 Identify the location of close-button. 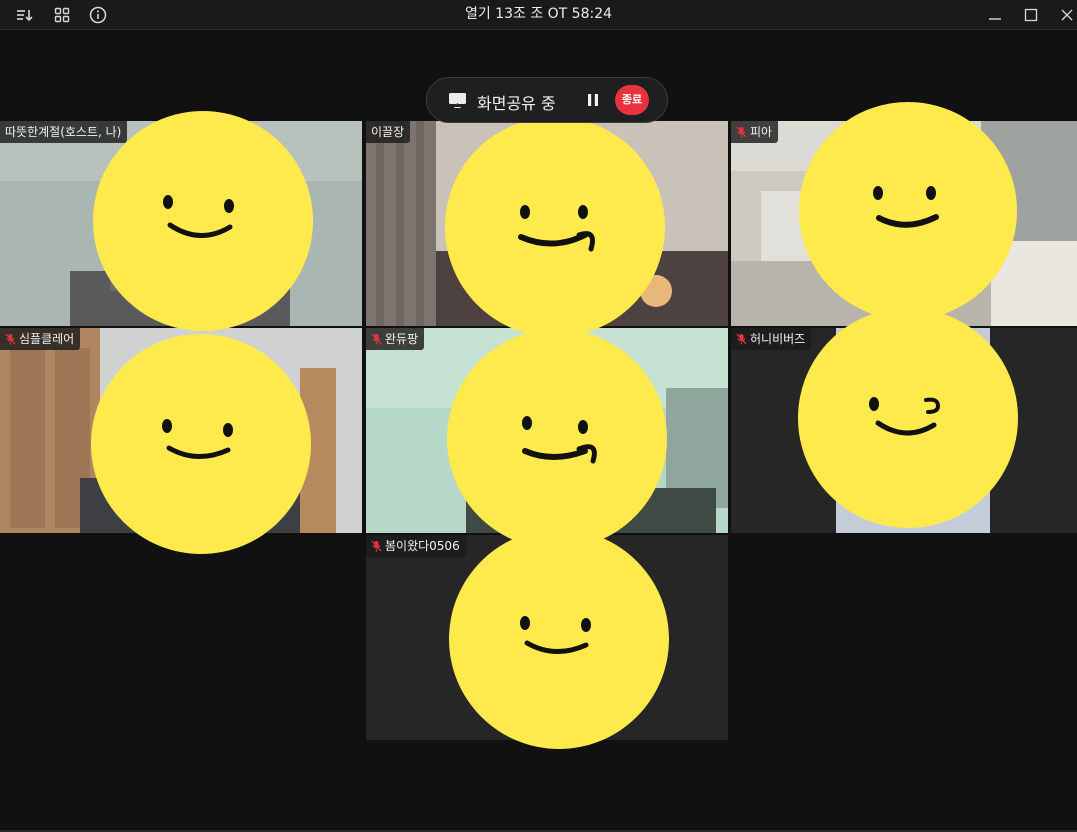
(1066, 15).